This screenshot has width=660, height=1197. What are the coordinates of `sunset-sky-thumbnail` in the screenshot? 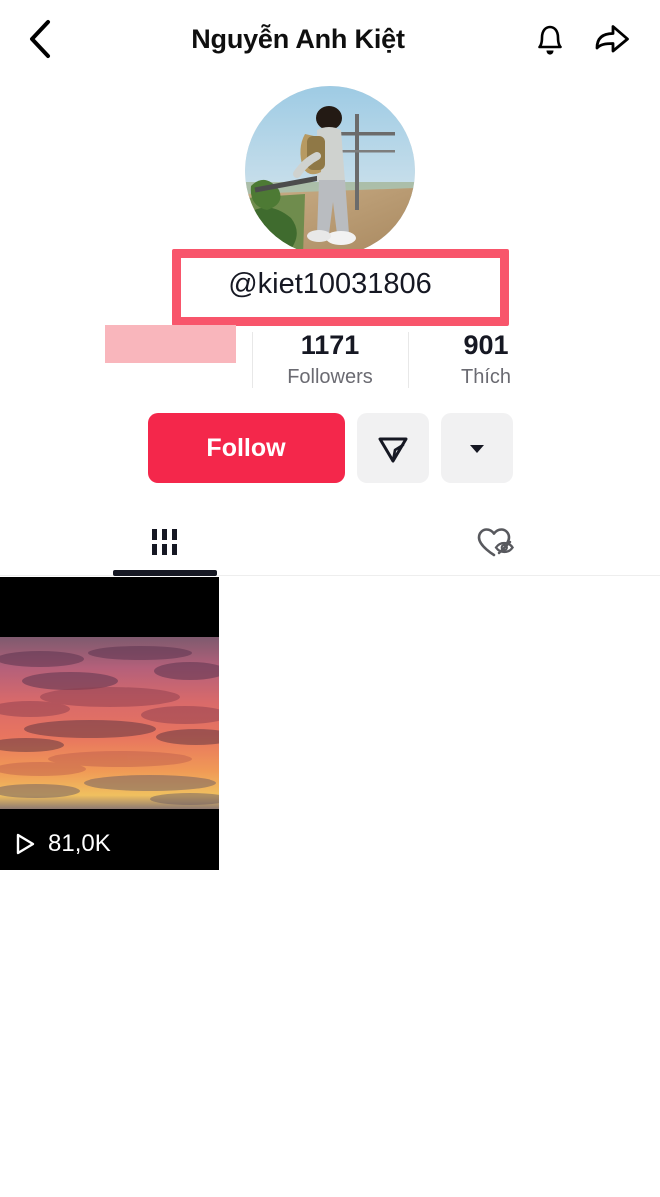 It's located at (109, 723).